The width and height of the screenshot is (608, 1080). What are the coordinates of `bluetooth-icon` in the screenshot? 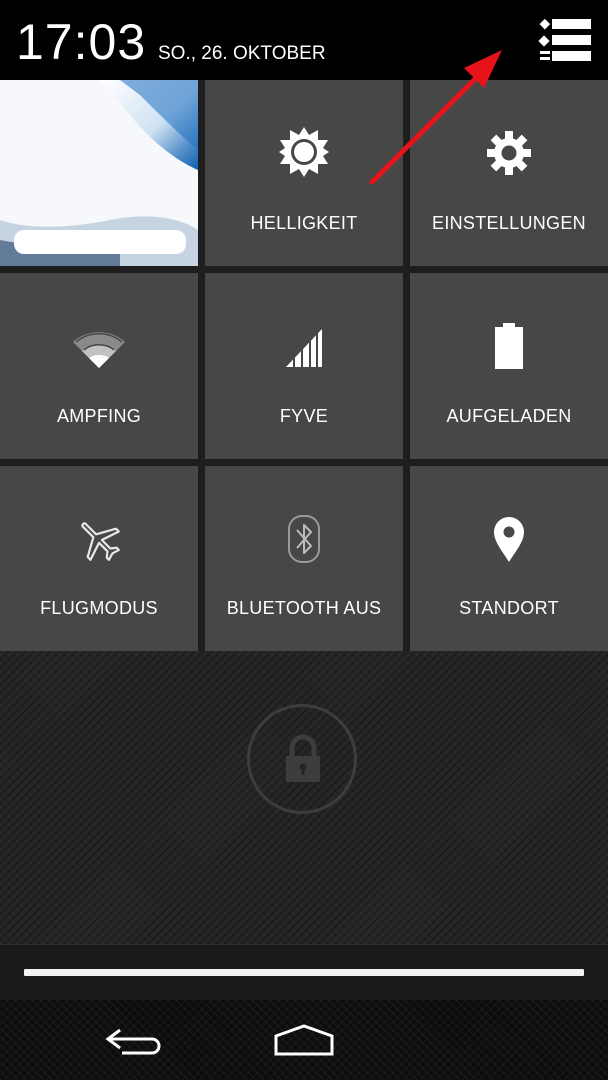 It's located at (304, 539).